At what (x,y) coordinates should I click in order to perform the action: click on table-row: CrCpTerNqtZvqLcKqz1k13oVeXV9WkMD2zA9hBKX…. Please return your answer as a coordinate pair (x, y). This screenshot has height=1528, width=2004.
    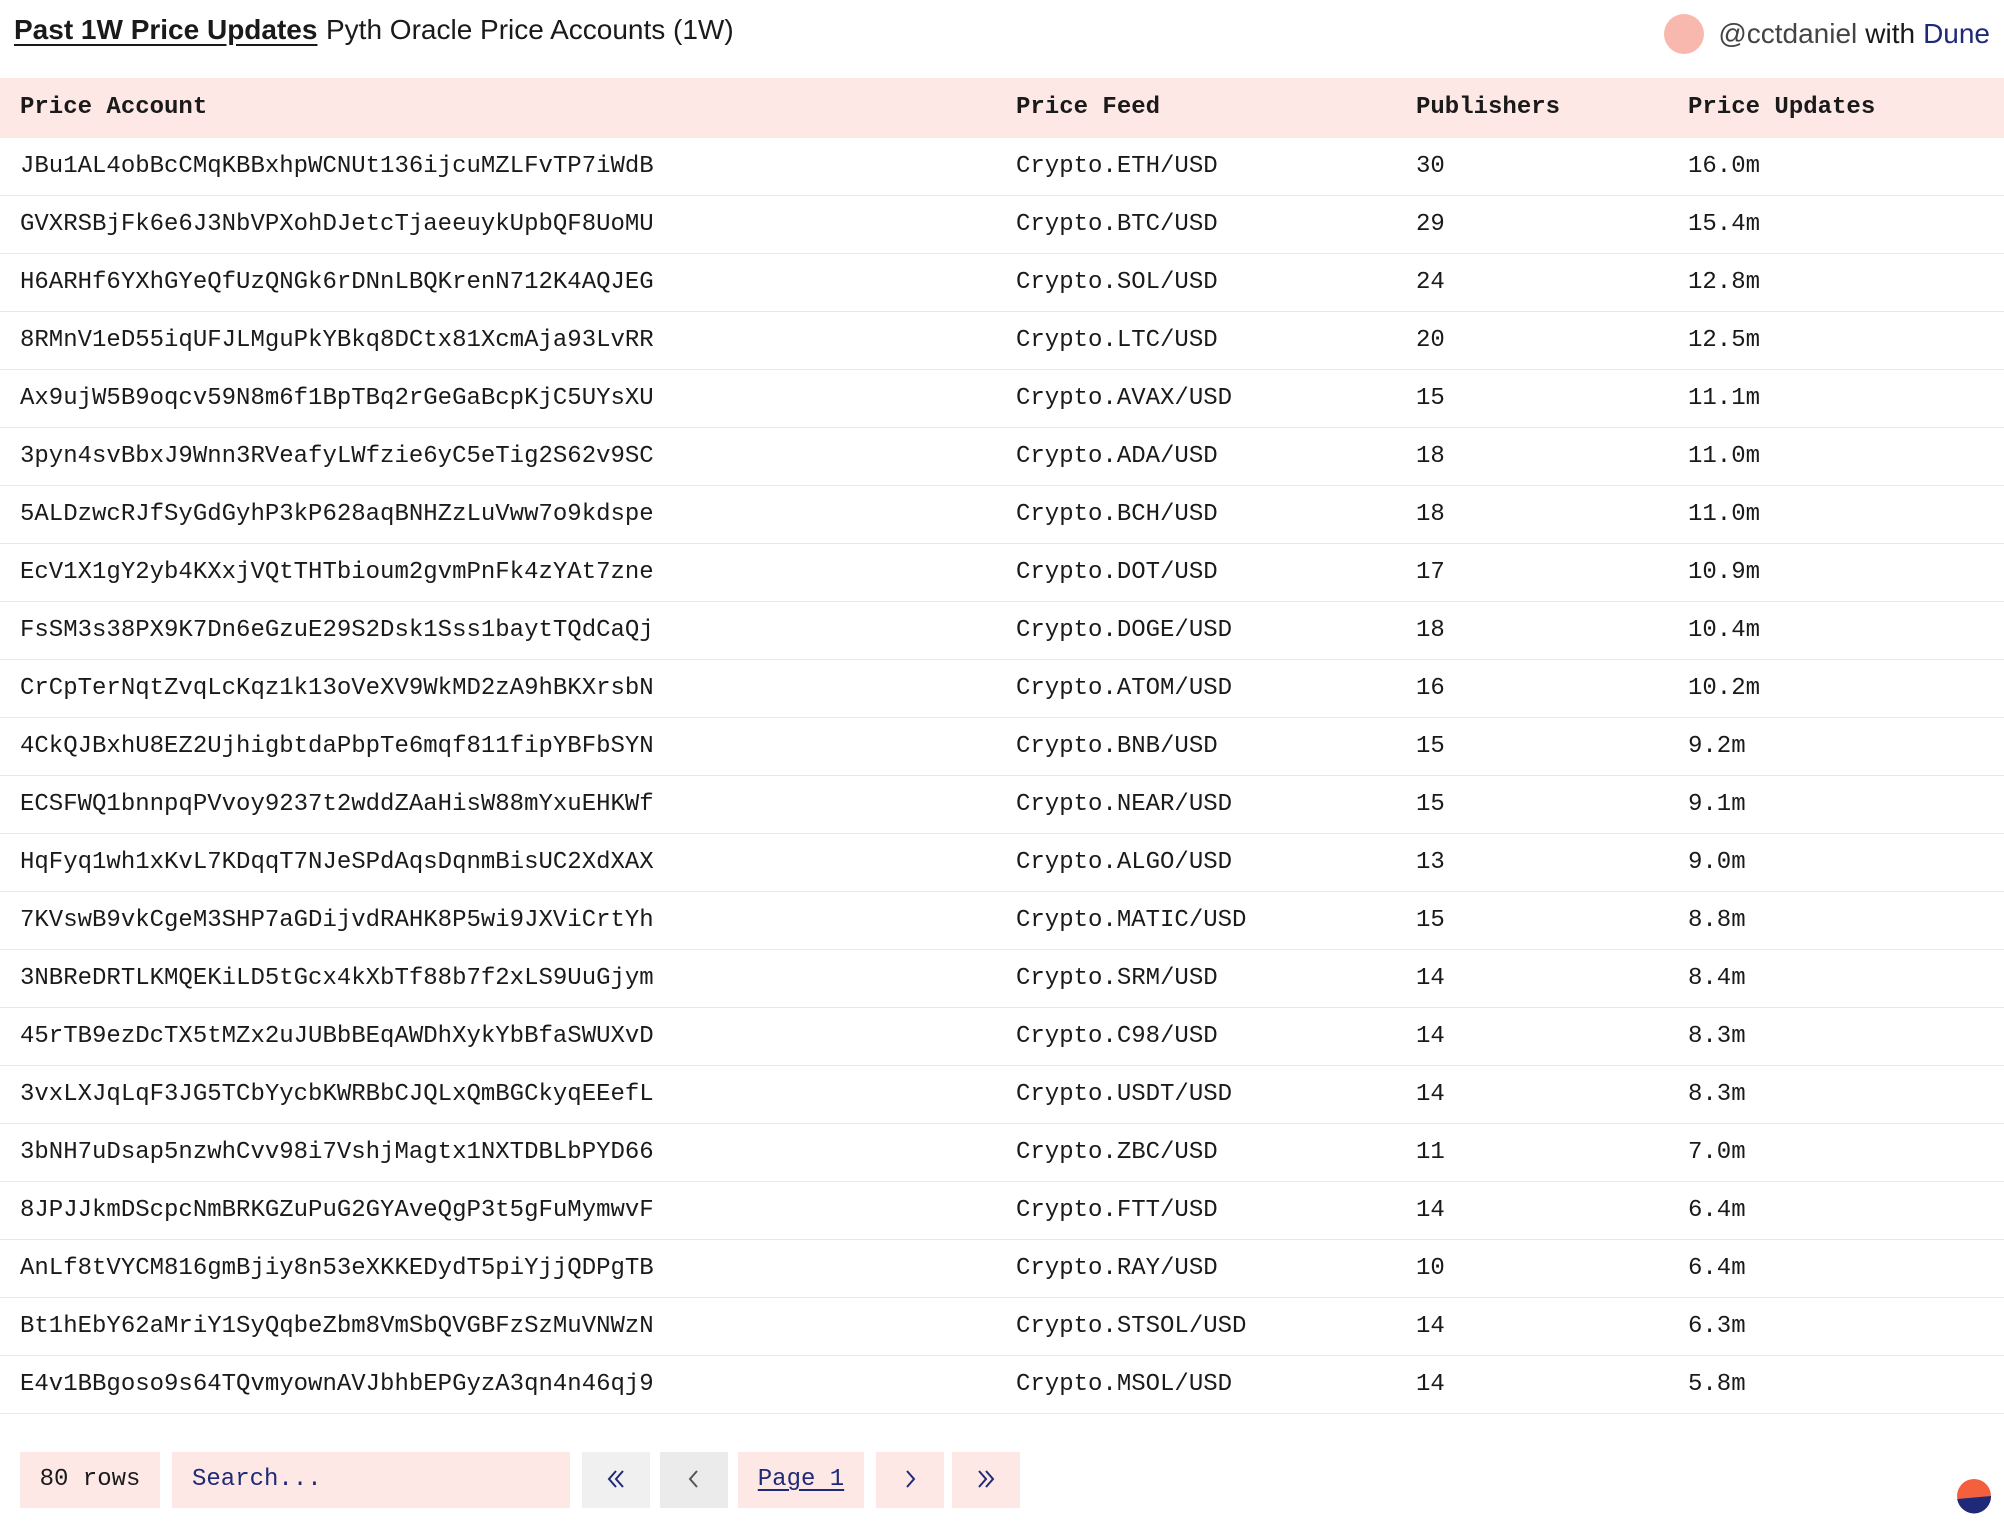
    Looking at the image, I should click on (1002, 689).